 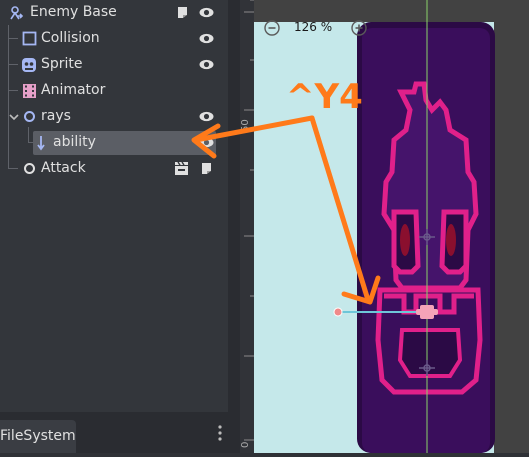 What do you see at coordinates (272, 28) in the screenshot?
I see `zoom-out-icon` at bounding box center [272, 28].